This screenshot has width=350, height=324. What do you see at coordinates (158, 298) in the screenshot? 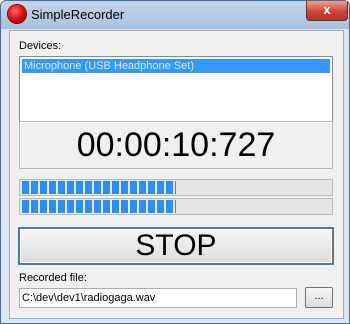
I see `recorded-file-path` at bounding box center [158, 298].